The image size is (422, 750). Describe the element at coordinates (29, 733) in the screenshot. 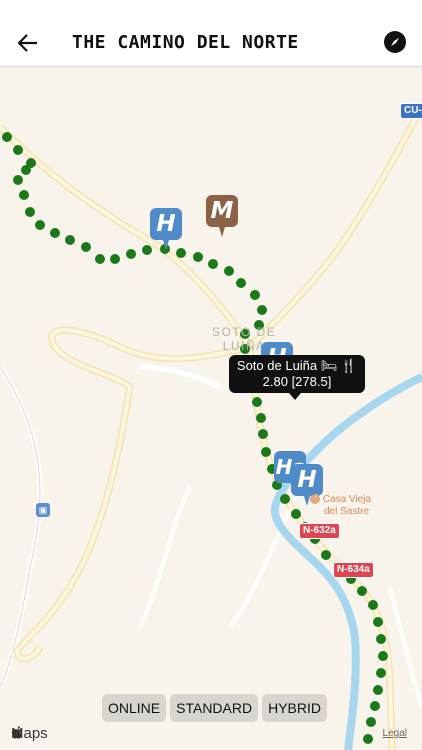

I see `maps-attribution: Maps` at that location.